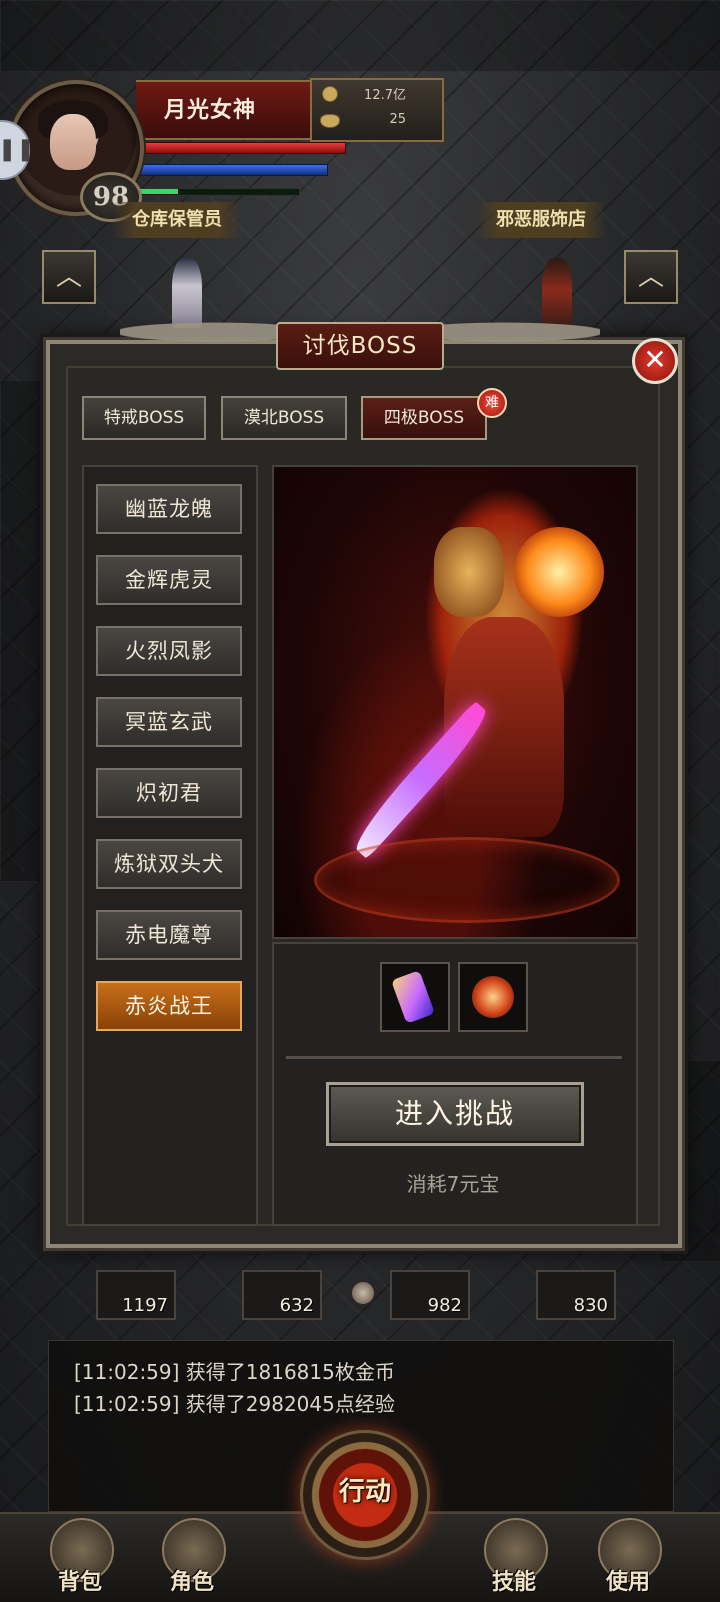 The image size is (720, 1602). I want to click on challenge-cost: 消耗7元宝, so click(453, 1184).